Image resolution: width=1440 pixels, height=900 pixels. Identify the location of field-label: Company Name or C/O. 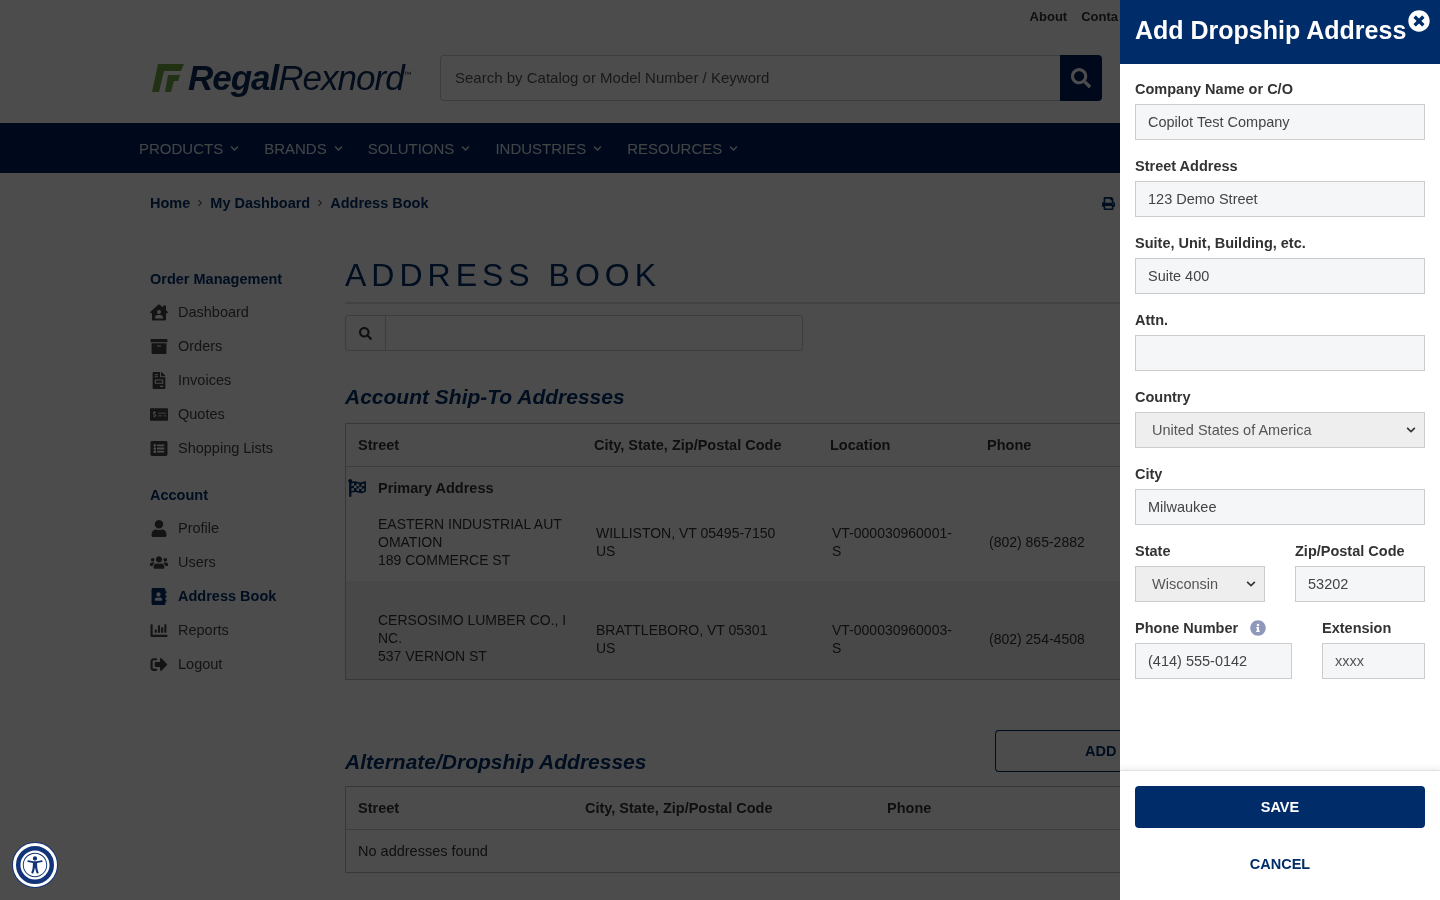
(1214, 88).